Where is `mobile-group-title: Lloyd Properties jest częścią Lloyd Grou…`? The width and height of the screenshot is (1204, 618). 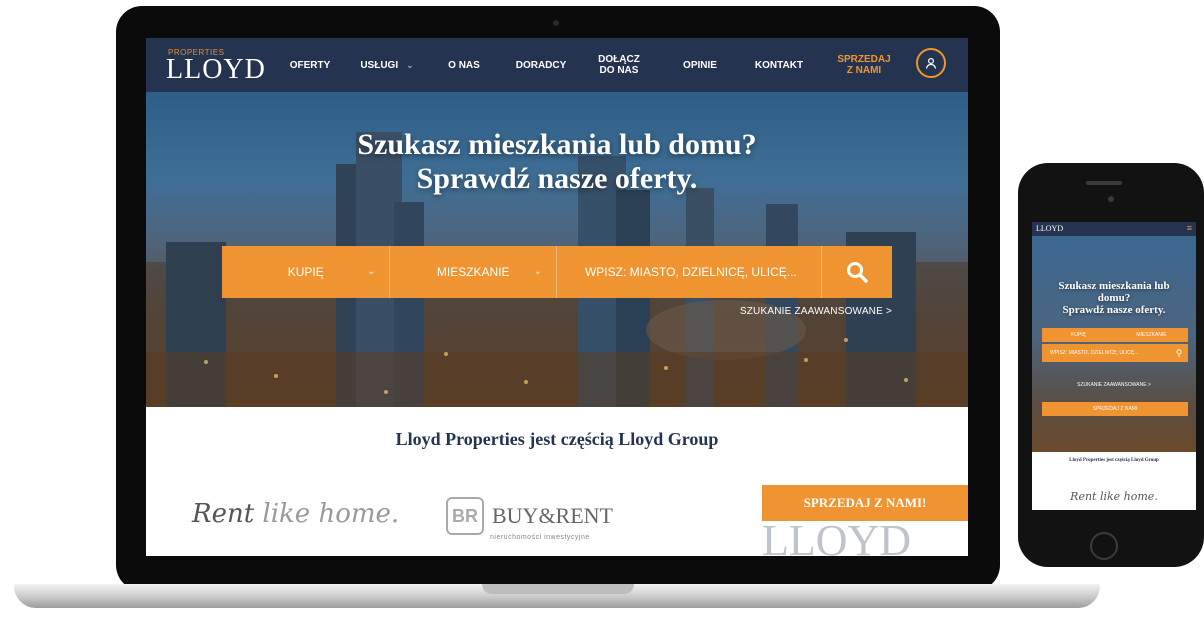
mobile-group-title: Lloyd Properties jest częścią Lloyd Grou… is located at coordinates (1114, 460).